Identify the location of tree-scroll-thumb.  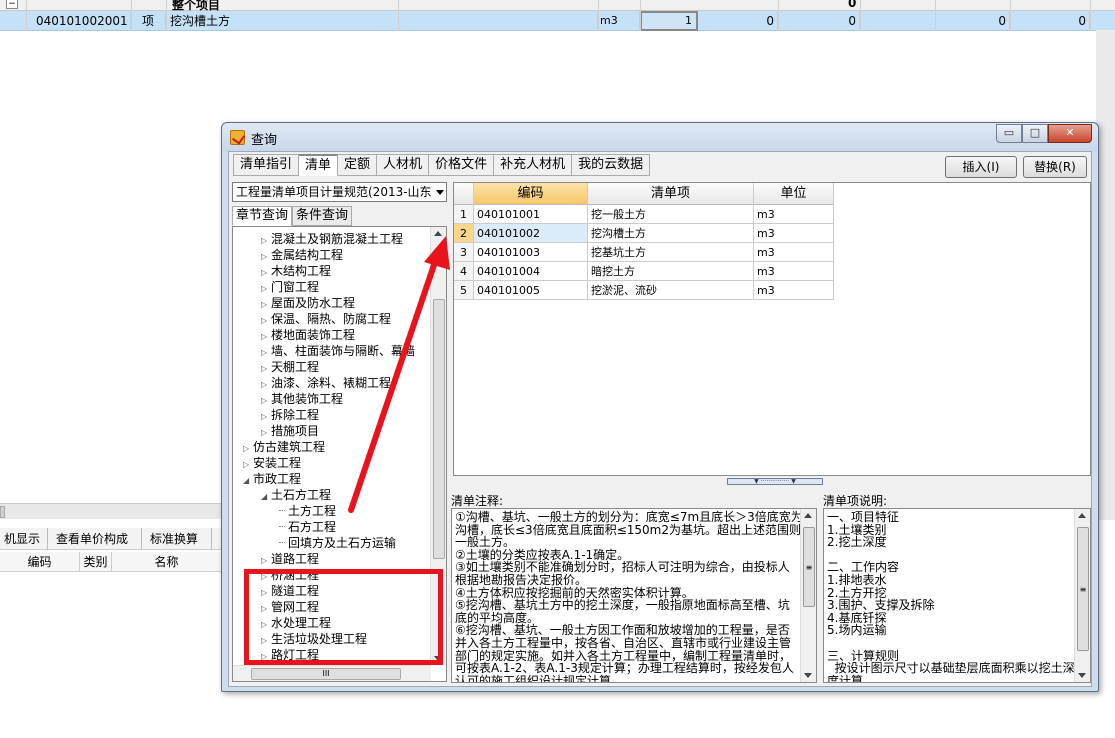
(439, 429).